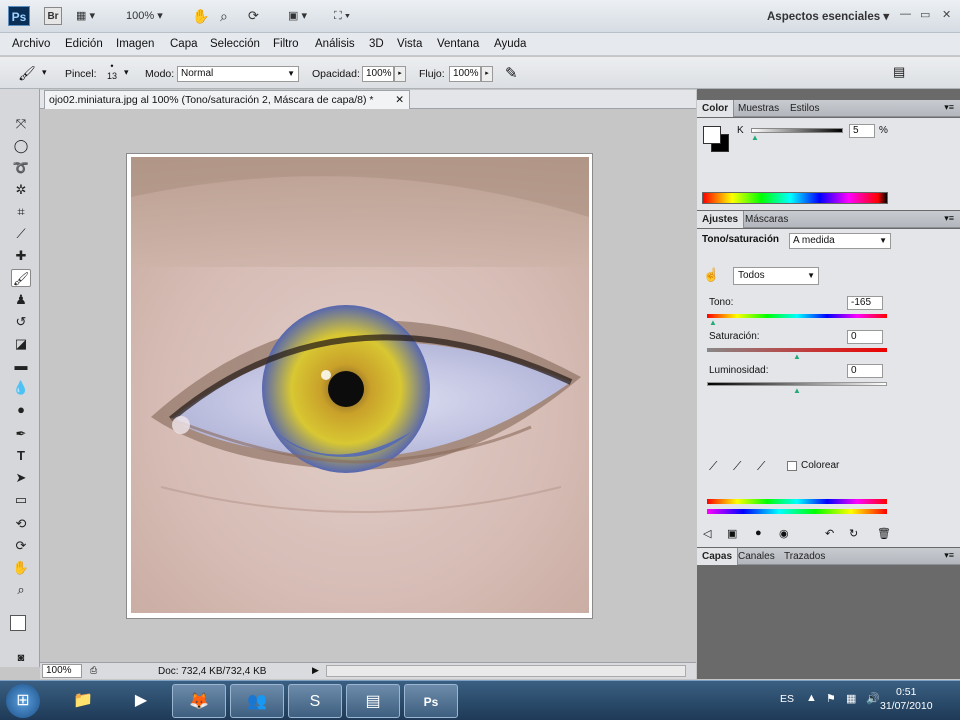 This screenshot has width=960, height=720. Describe the element at coordinates (21, 300) in the screenshot. I see `clone-stamp-tool-icon: ♟` at that location.